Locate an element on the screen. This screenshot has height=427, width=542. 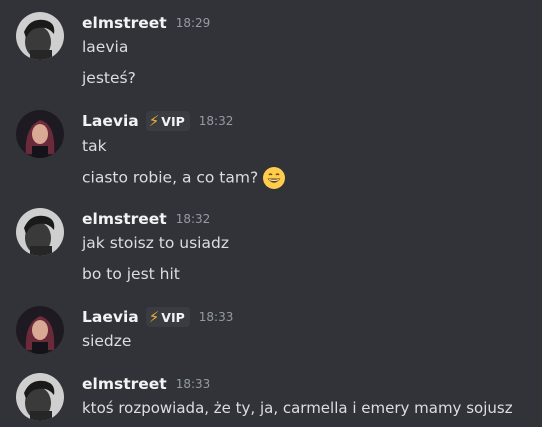
message-header: Laevia ⚡ VIP 18:33 is located at coordinates (157, 317).